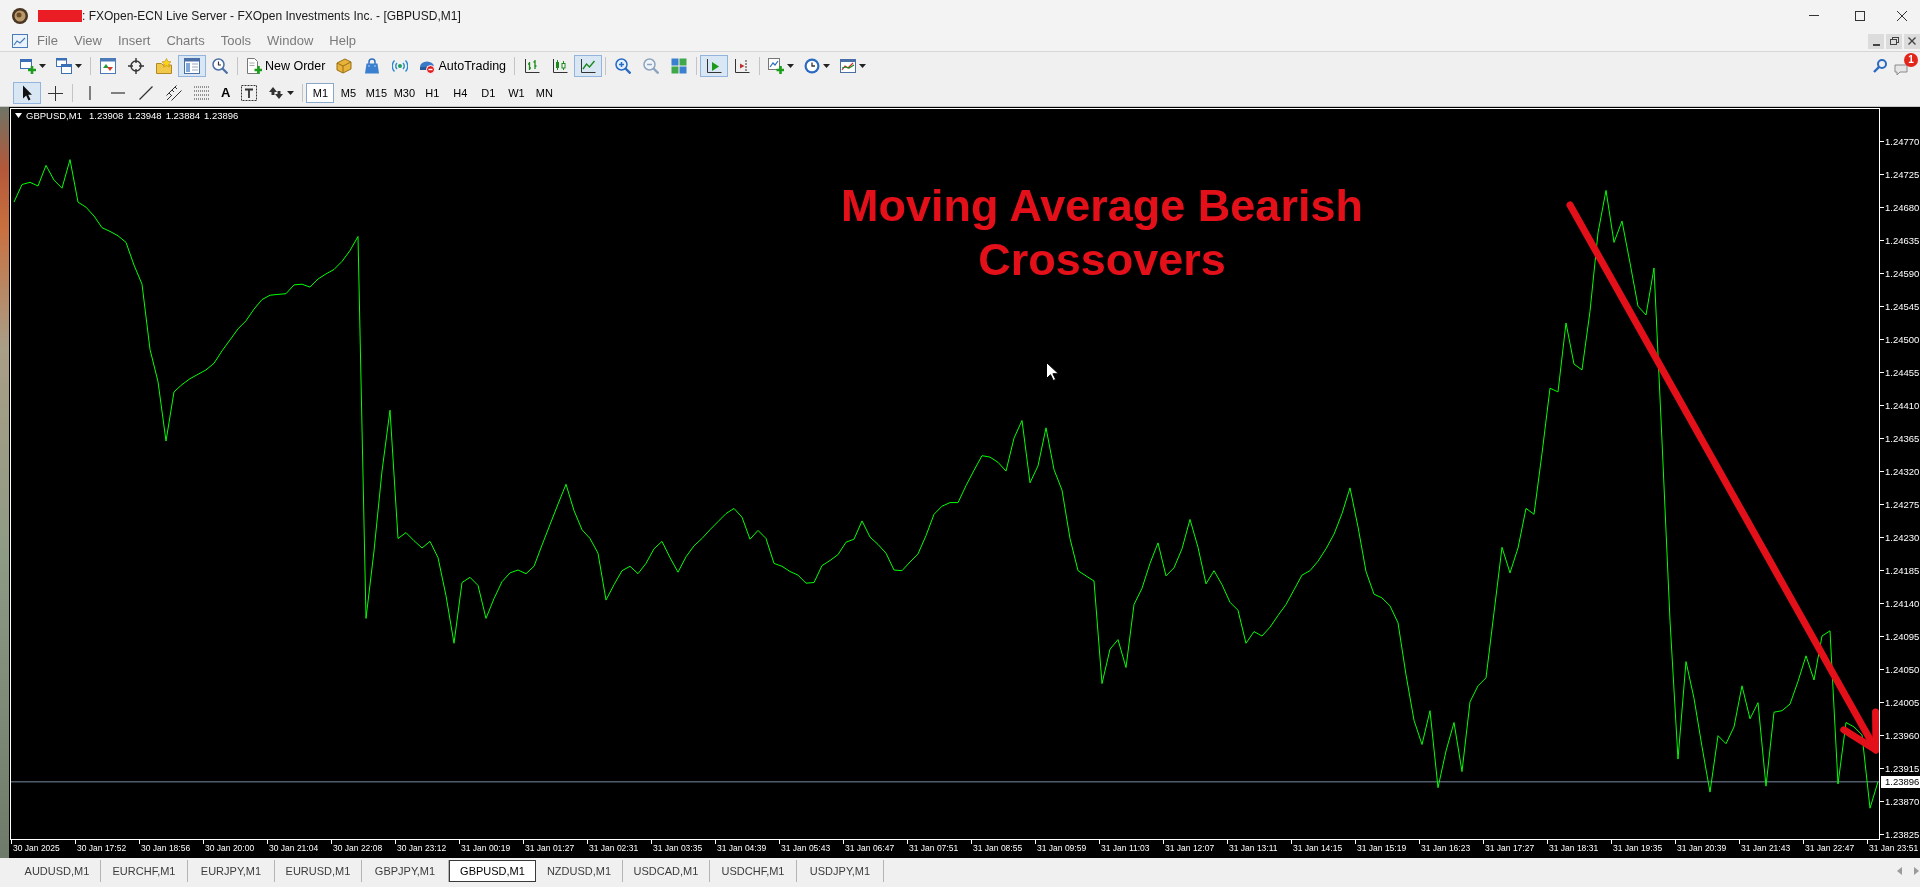  I want to click on child-minimize-button, so click(1876, 41).